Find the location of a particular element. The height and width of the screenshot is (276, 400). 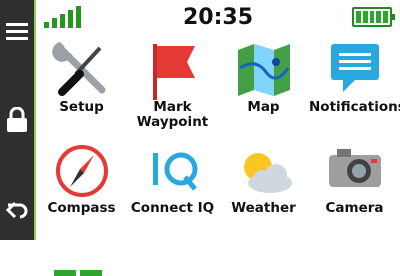

menu-icon is located at coordinates (17, 31).